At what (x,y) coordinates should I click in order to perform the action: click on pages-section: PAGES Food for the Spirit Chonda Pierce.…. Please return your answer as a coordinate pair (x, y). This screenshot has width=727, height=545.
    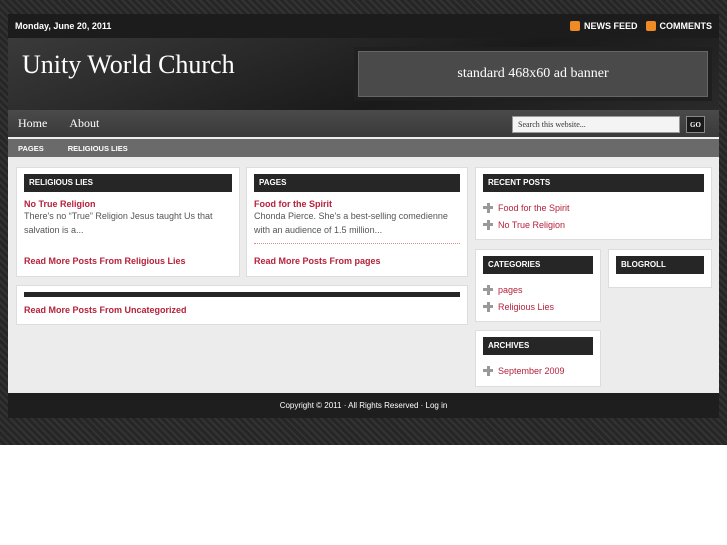
    Looking at the image, I should click on (357, 222).